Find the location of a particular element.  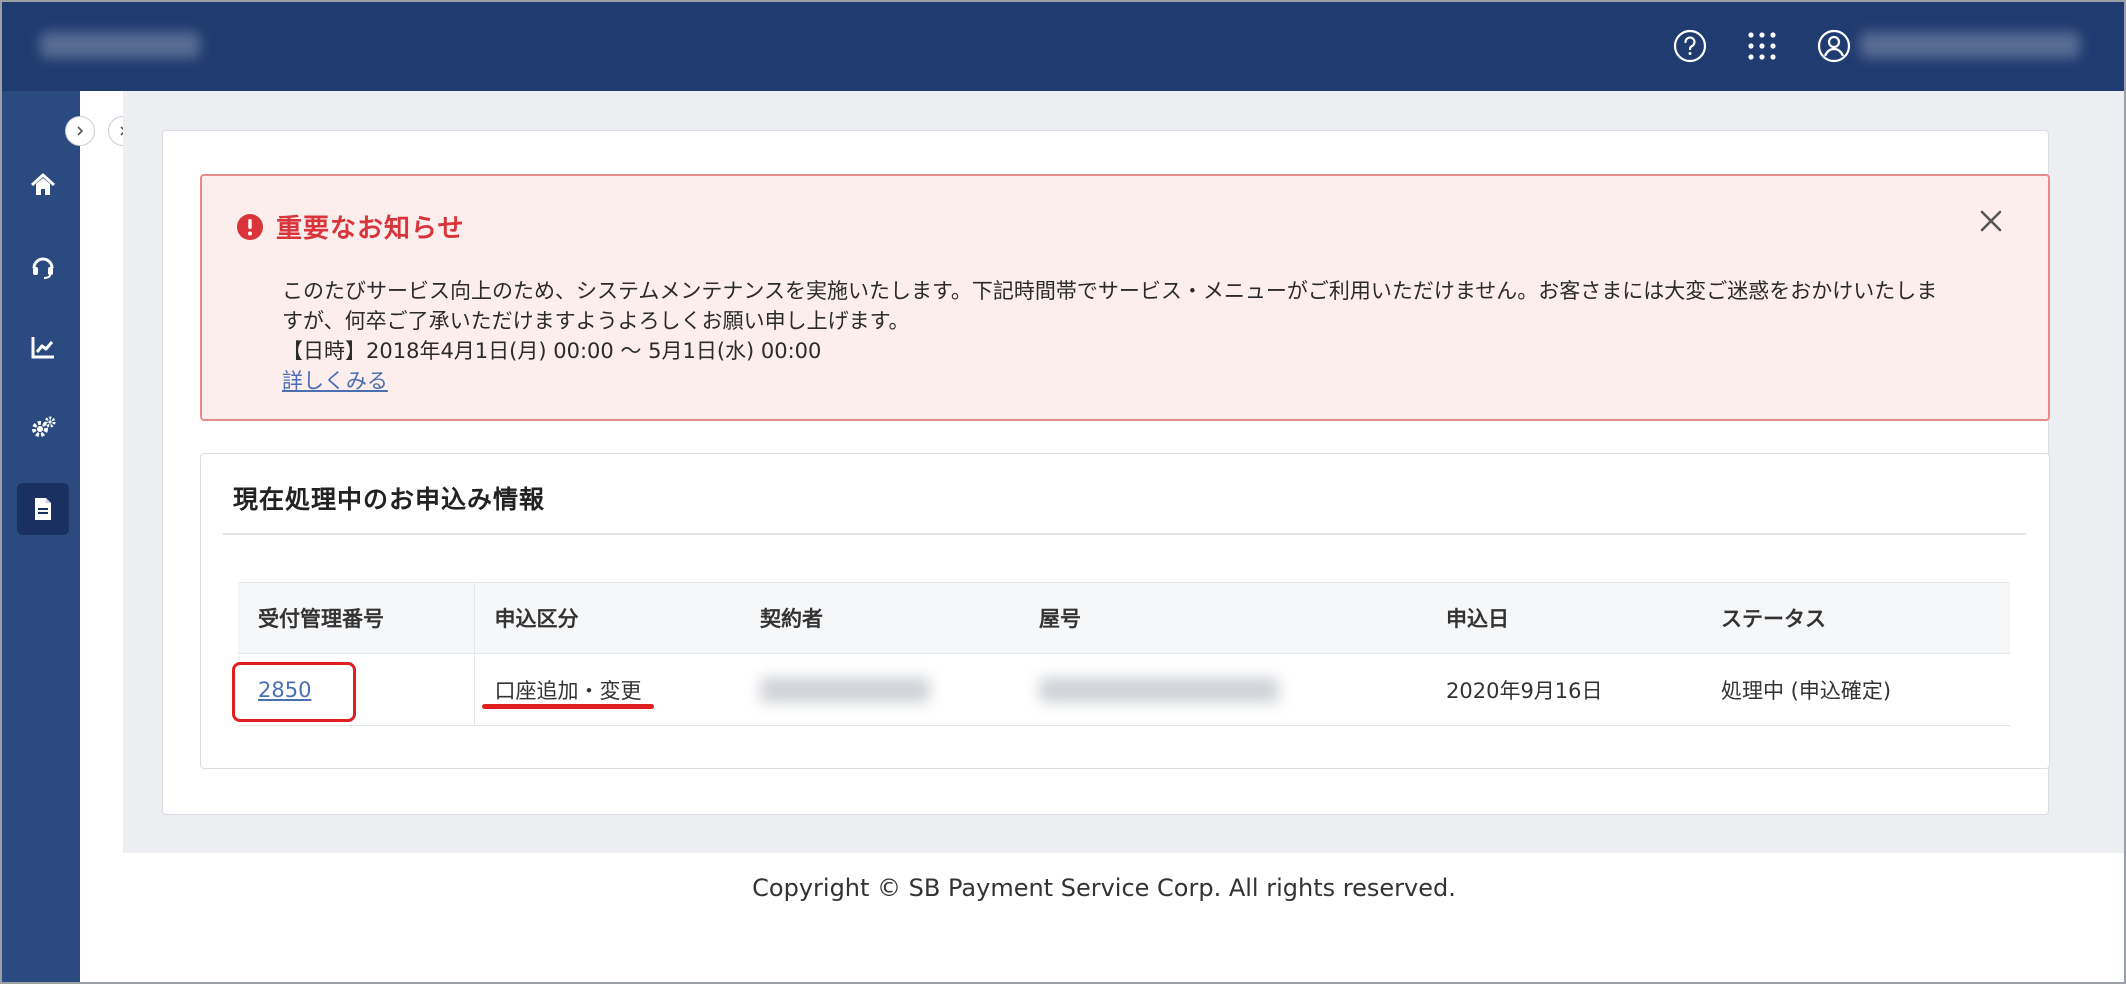

divider is located at coordinates (1124, 534).